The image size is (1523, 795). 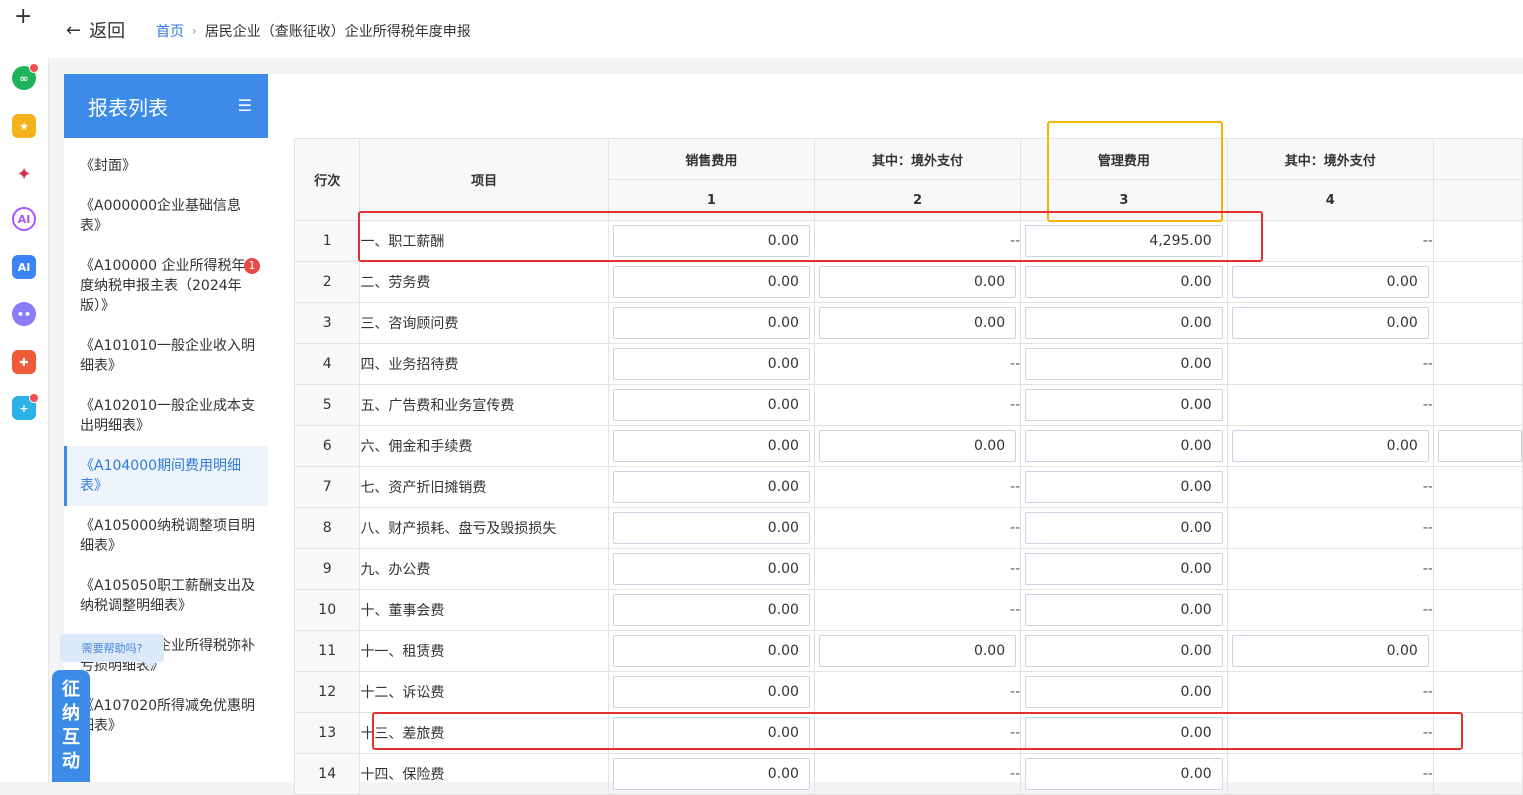 I want to click on help-tooltip: 需要帮助吗?, so click(x=112, y=652).